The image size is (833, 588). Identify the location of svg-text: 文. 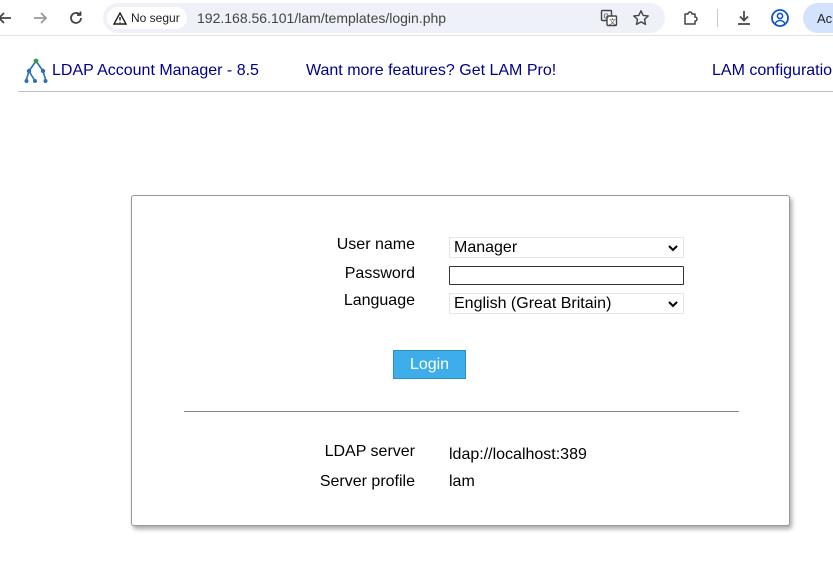
(612, 21).